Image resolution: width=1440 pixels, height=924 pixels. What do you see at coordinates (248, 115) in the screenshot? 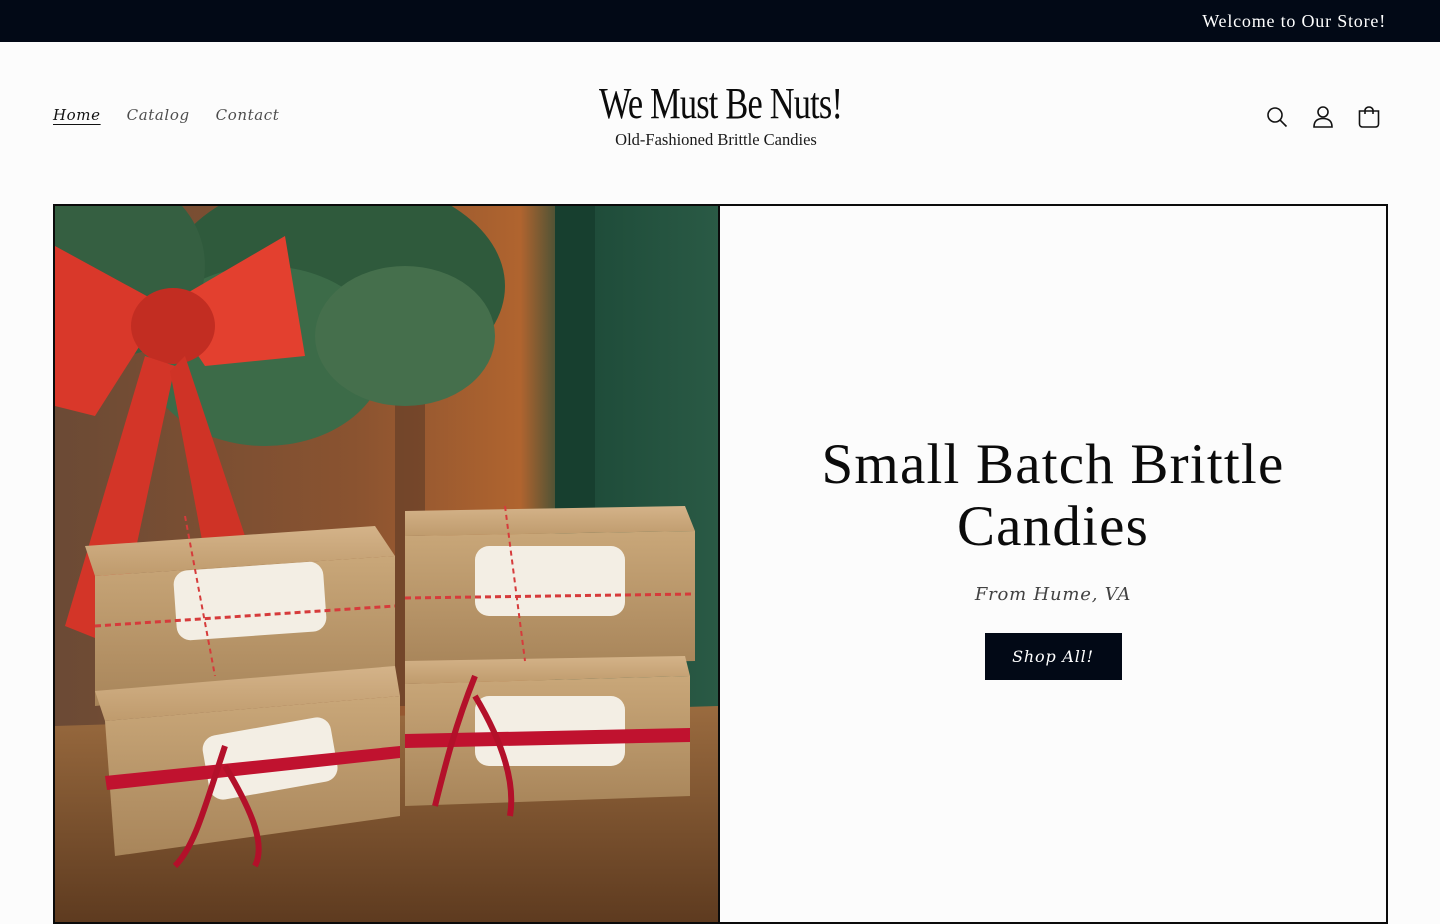
I see `nav-link-contact: Contact` at bounding box center [248, 115].